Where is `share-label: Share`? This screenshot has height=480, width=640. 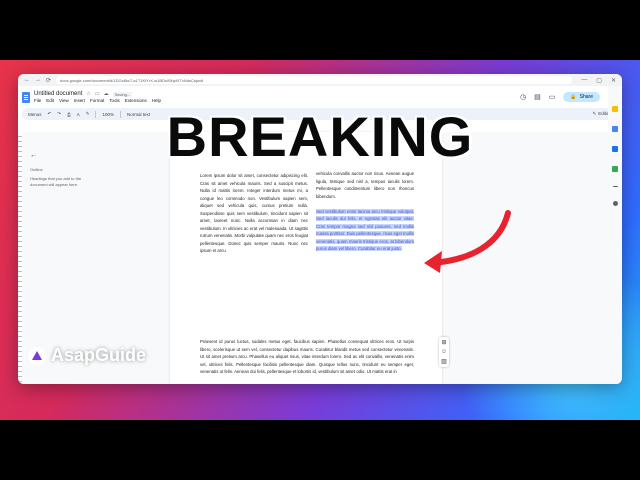
share-label: Share is located at coordinates (586, 97).